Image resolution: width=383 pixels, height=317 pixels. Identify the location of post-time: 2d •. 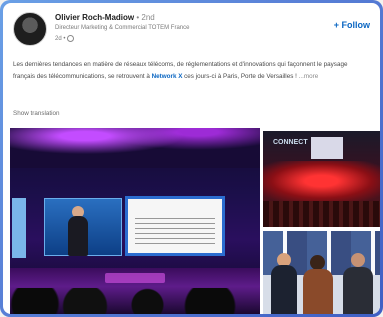
(60, 38).